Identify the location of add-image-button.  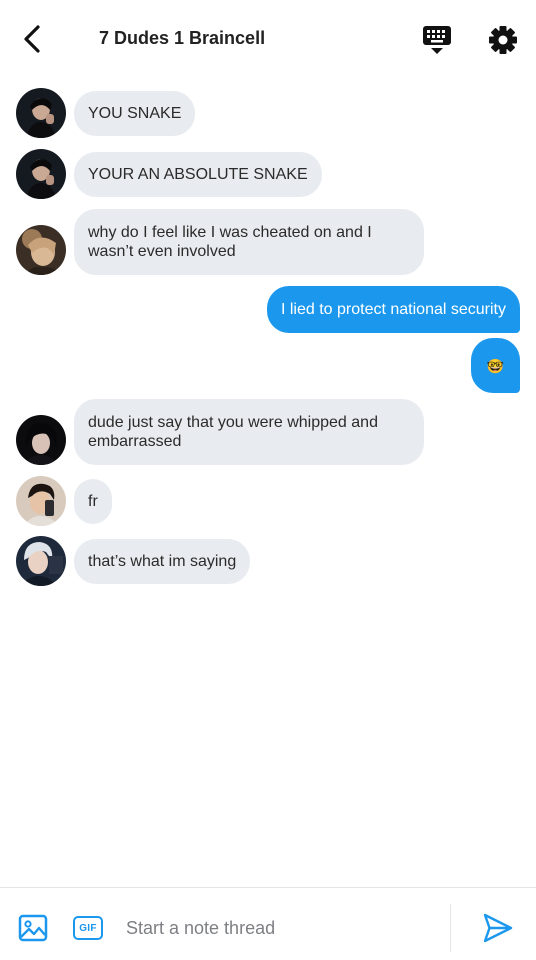
(33, 928).